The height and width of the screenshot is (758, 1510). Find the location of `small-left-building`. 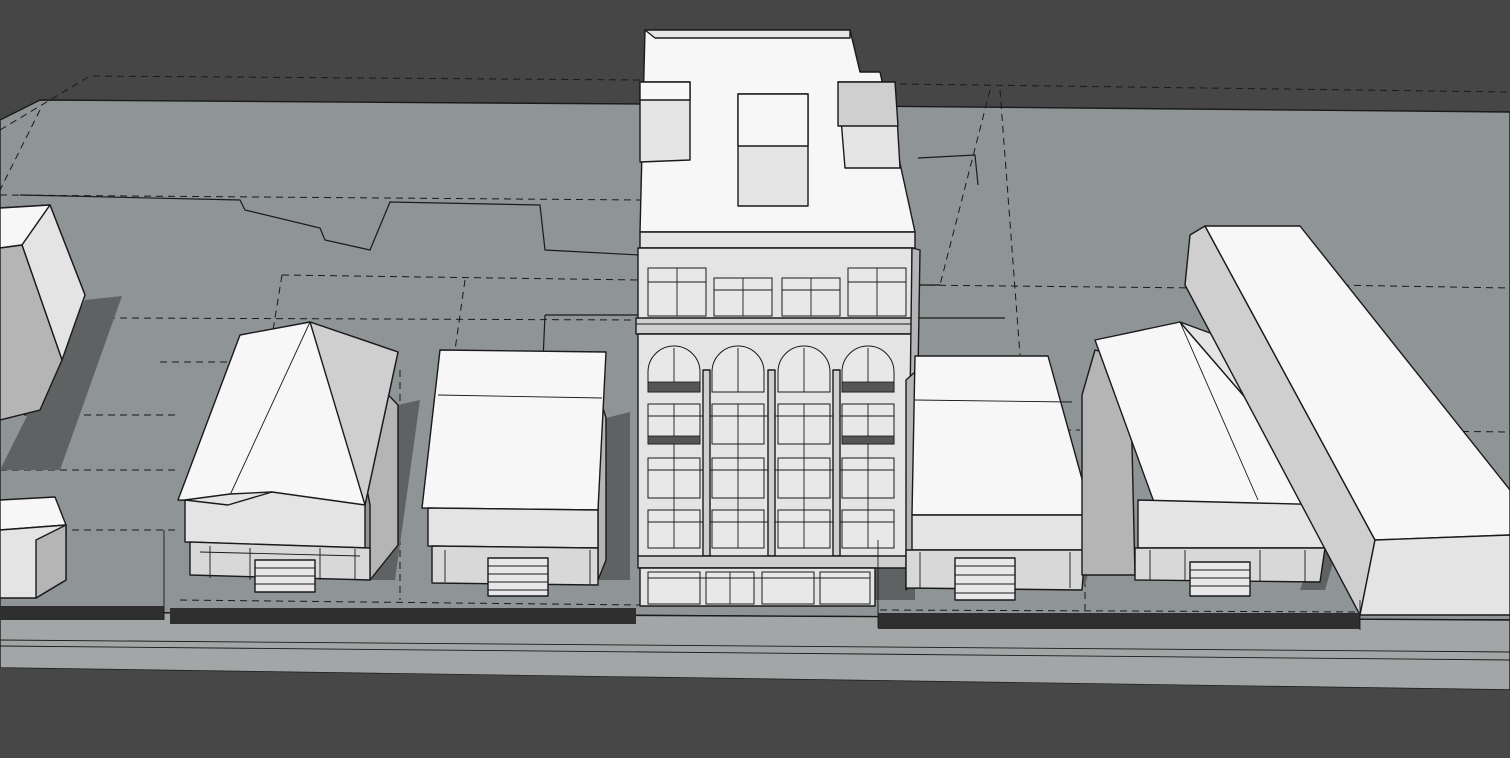

small-left-building is located at coordinates (33, 547).